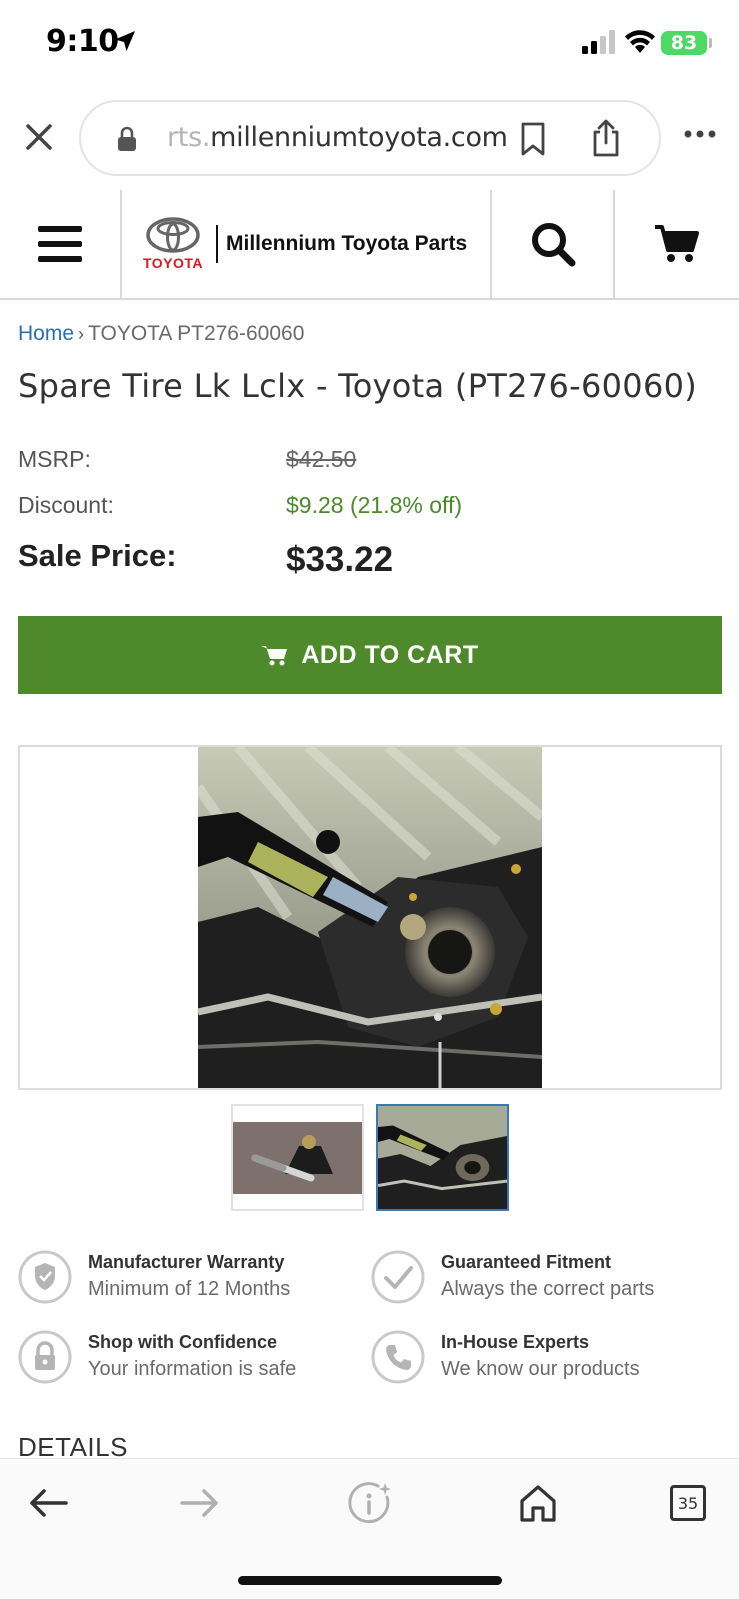 The width and height of the screenshot is (739, 1599). I want to click on feature-experts: In-House Experts We know our products, so click(541, 1361).